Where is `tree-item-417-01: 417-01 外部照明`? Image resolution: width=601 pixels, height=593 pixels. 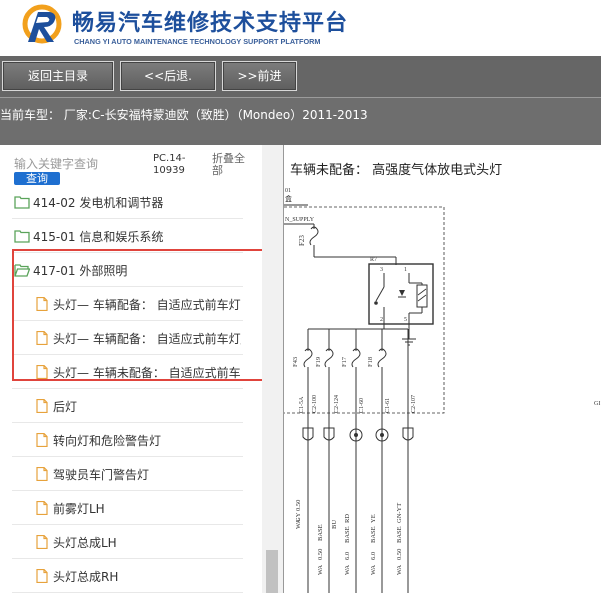 tree-item-417-01: 417-01 外部照明 is located at coordinates (127, 270).